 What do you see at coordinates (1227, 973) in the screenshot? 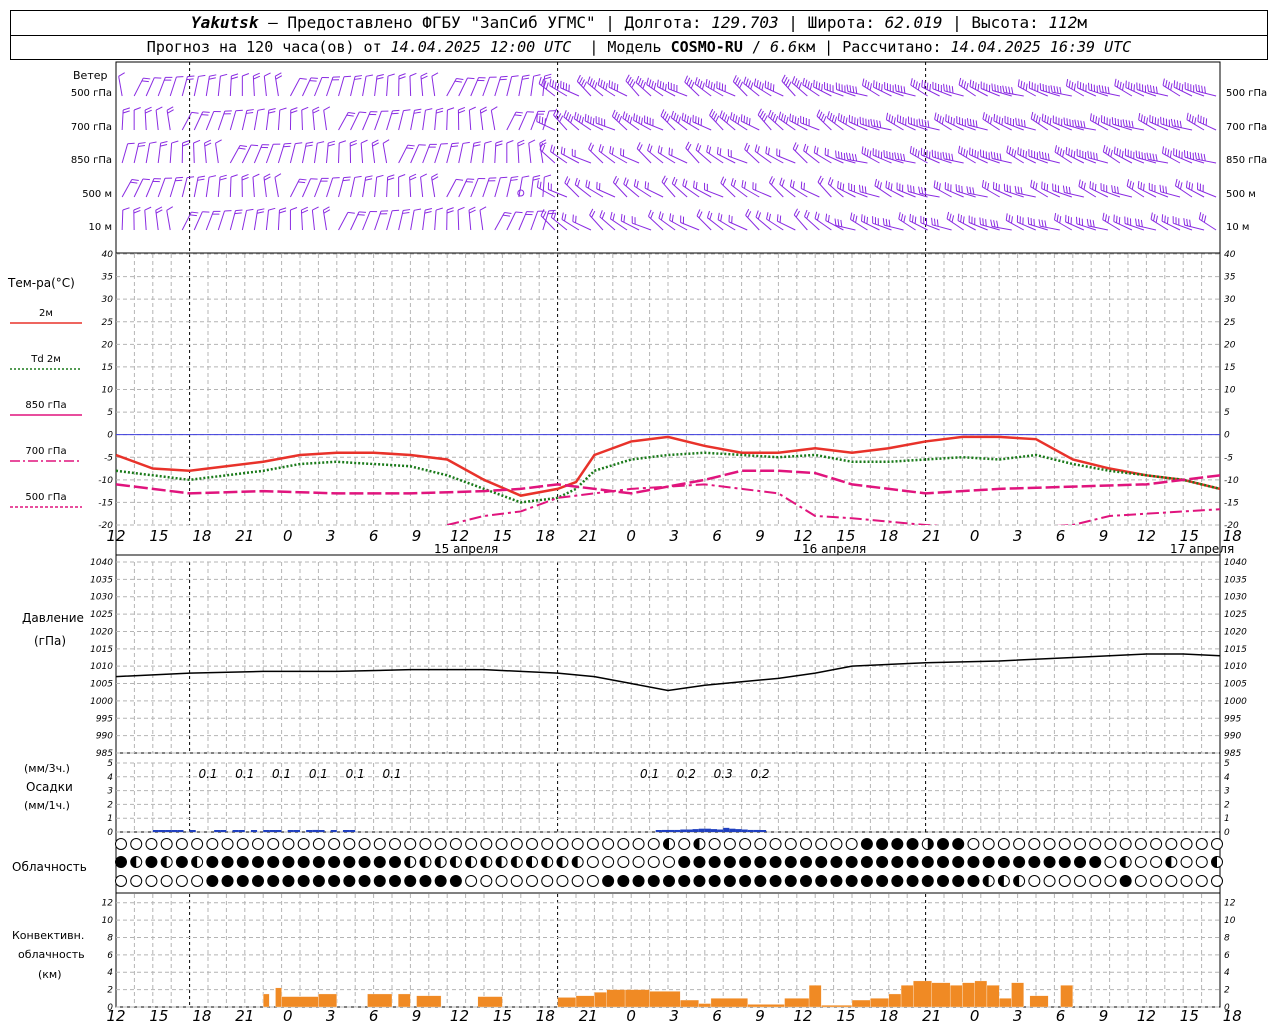
I see `y-tick-right-conv: 4` at bounding box center [1227, 973].